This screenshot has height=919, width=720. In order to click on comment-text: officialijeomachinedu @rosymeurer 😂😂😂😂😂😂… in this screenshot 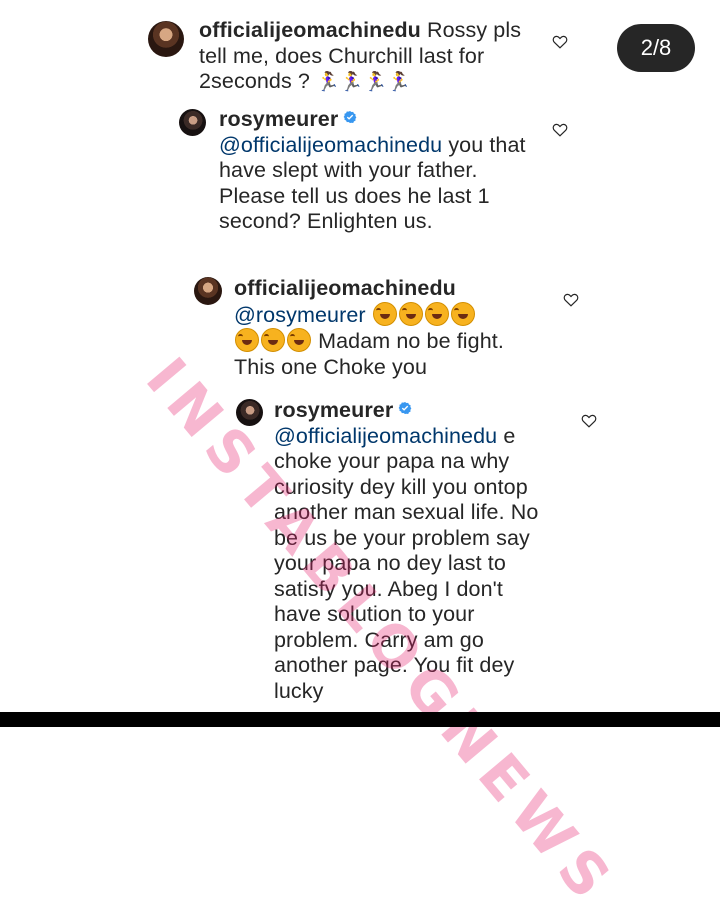, I will do `click(389, 328)`.